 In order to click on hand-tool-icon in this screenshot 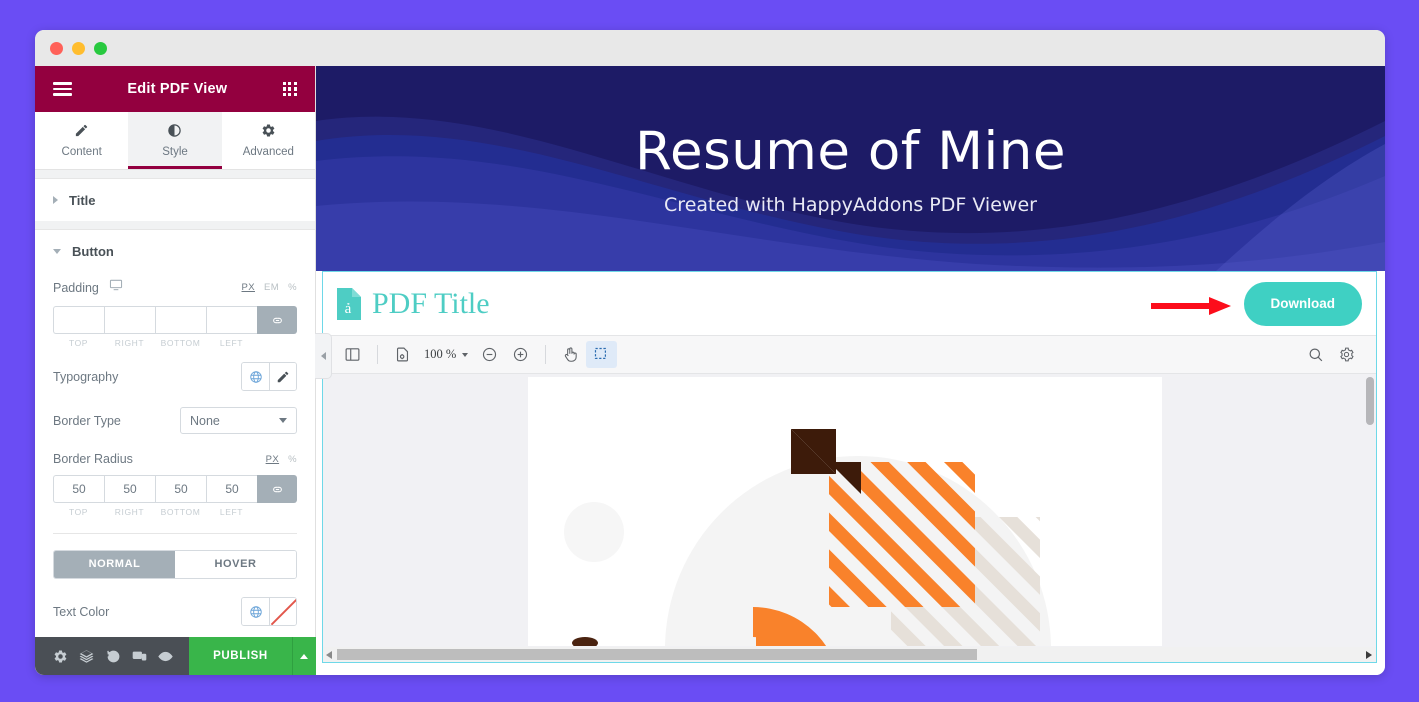, I will do `click(570, 354)`.